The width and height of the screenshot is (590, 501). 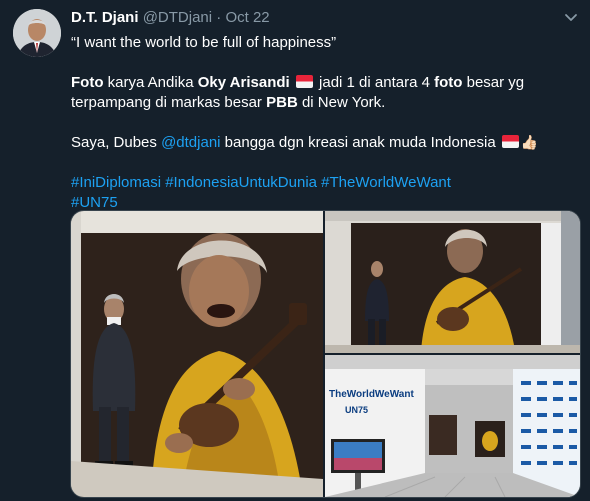 What do you see at coordinates (105, 17) in the screenshot?
I see `author-name: D.T. Djani` at bounding box center [105, 17].